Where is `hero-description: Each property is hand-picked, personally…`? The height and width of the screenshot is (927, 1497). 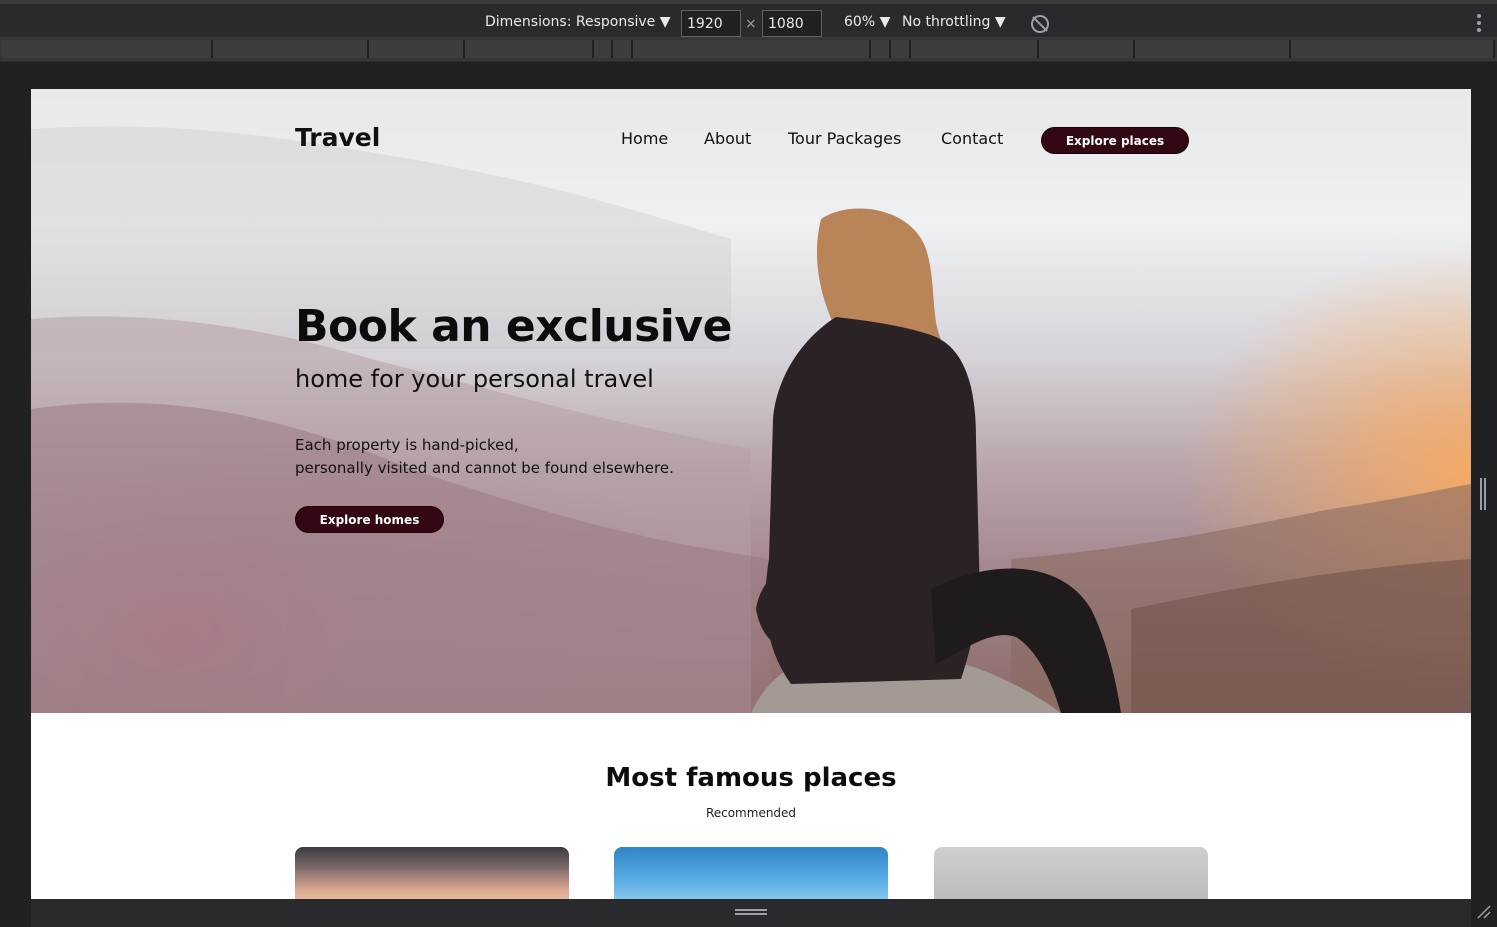 hero-description: Each property is hand-picked, personally… is located at coordinates (484, 457).